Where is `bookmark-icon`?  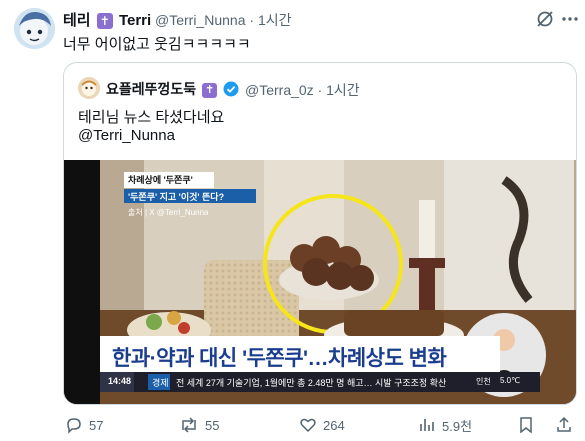
bookmark-icon is located at coordinates (526, 425).